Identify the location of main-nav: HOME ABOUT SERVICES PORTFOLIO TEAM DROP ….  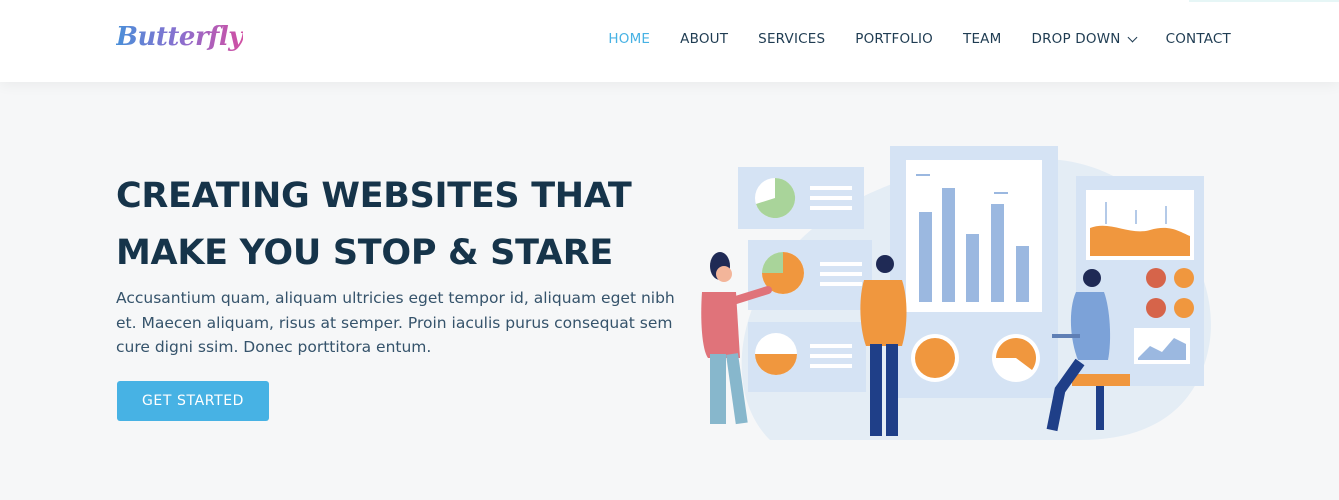
(919, 39).